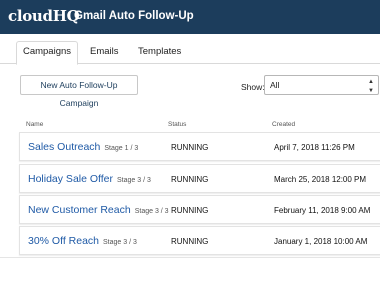 This screenshot has height=300, width=380. What do you see at coordinates (177, 124) in the screenshot?
I see `column-header-status: Status` at bounding box center [177, 124].